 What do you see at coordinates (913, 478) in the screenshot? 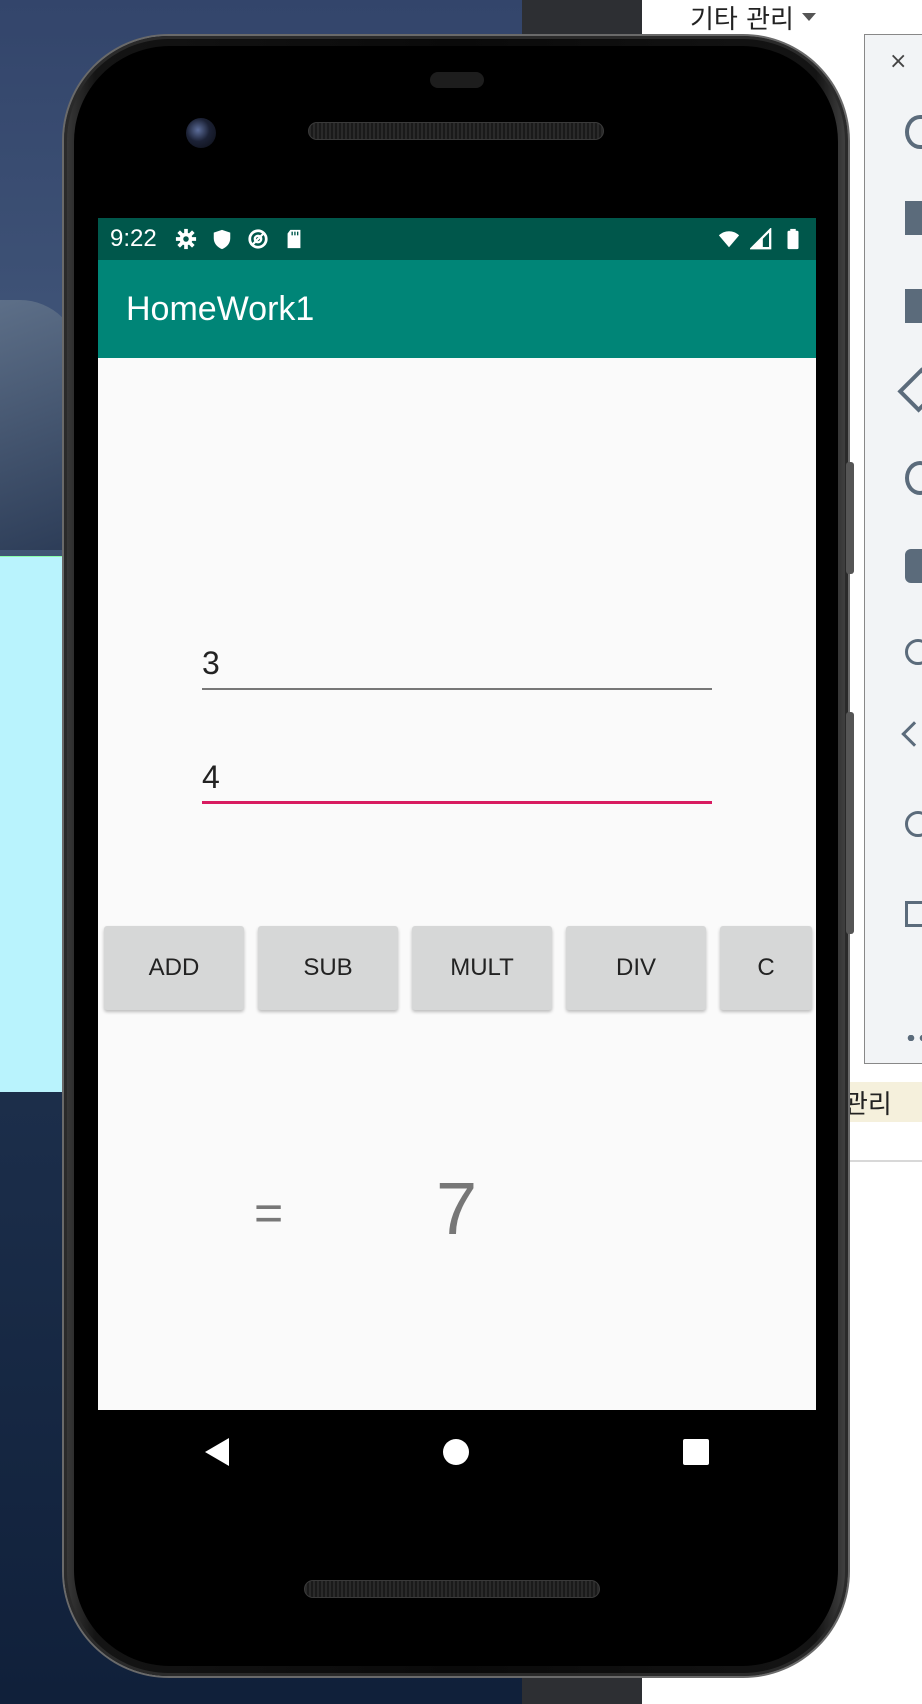
I see `rotate-right-icon` at bounding box center [913, 478].